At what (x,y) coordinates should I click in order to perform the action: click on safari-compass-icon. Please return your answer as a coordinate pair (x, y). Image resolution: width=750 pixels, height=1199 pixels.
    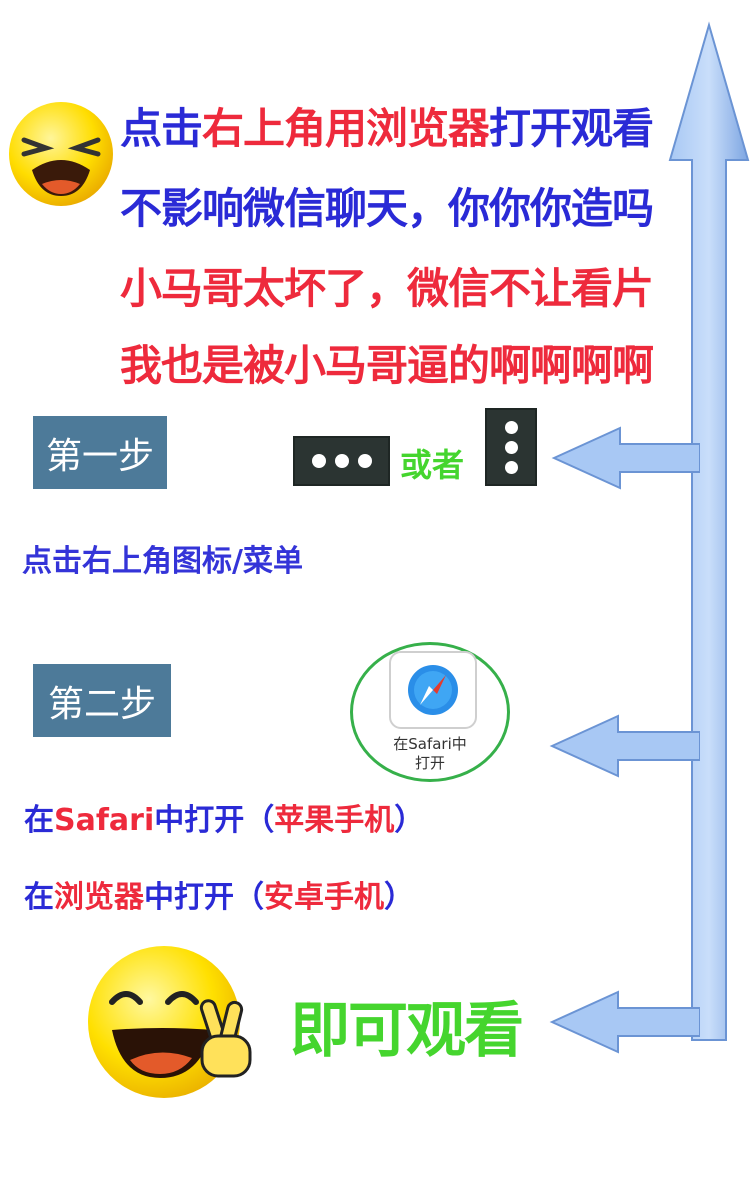
    Looking at the image, I should click on (433, 690).